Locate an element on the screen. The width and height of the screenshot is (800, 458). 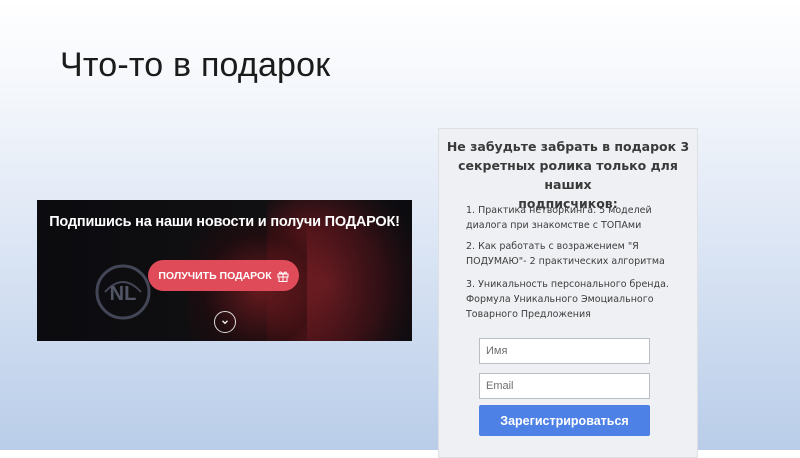
gift-icon is located at coordinates (283, 276).